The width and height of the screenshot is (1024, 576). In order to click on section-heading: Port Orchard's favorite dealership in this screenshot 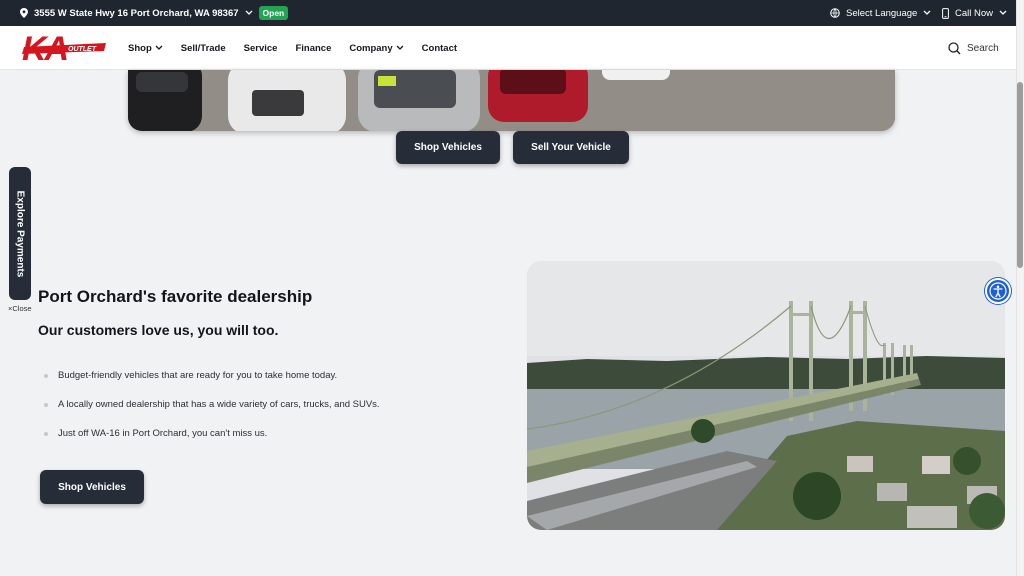, I will do `click(175, 296)`.